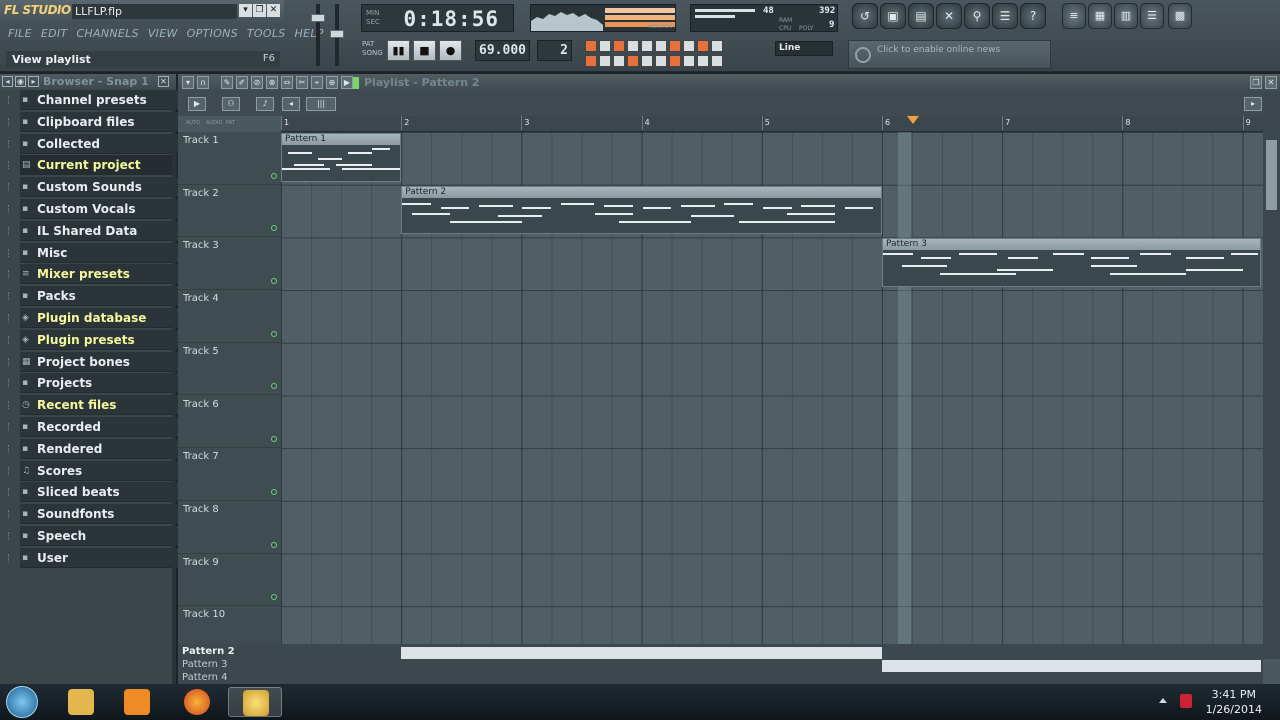 This screenshot has width=1280, height=720. I want to click on render-icon, so click(717, 61).